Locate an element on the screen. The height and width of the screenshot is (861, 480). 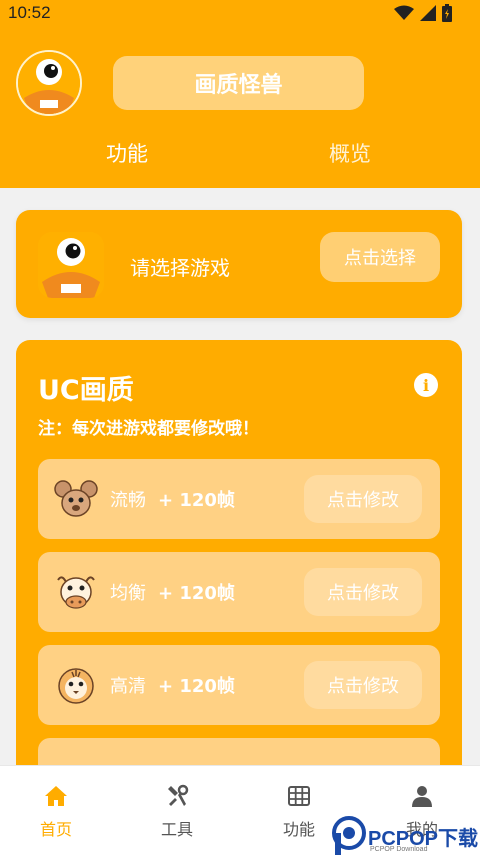
nav-label: 功能 is located at coordinates (298, 829).